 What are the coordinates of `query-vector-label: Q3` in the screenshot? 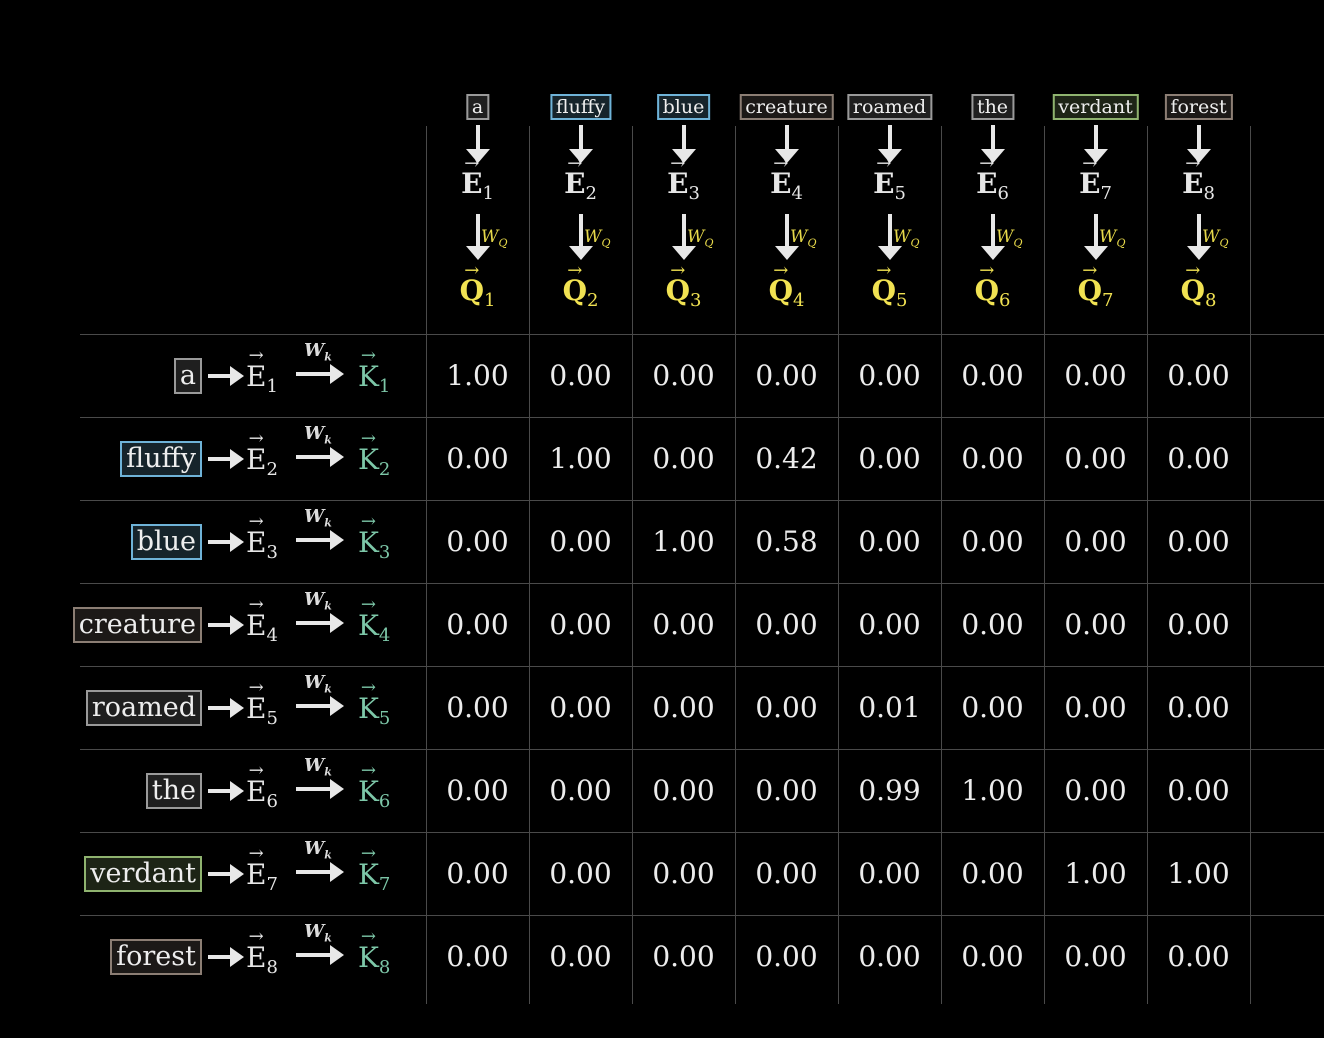 It's located at (684, 293).